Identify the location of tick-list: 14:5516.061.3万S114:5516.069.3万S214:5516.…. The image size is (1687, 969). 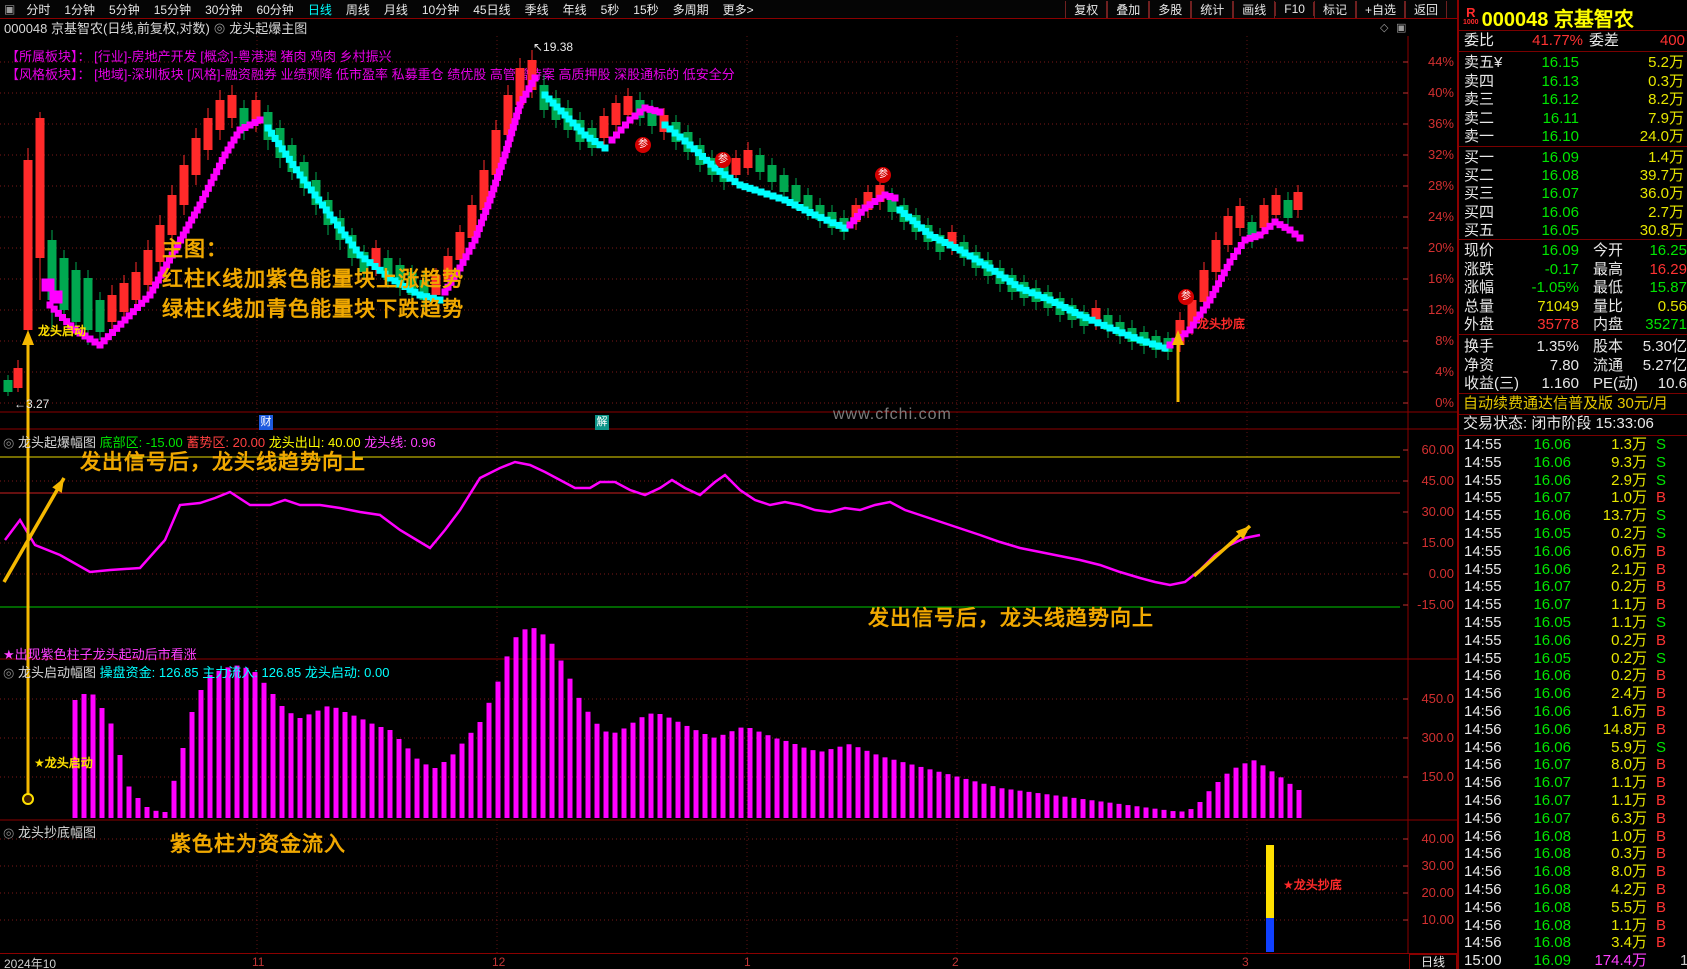
(1573, 702).